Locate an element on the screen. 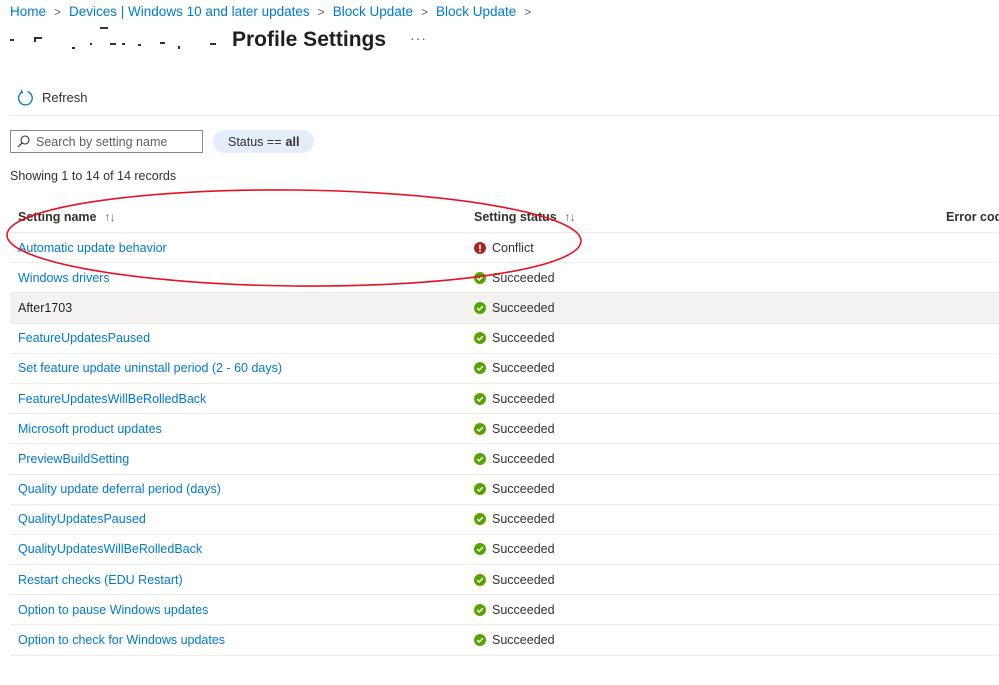 The width and height of the screenshot is (999, 685). status-filter-label: Status == is located at coordinates (255, 141).